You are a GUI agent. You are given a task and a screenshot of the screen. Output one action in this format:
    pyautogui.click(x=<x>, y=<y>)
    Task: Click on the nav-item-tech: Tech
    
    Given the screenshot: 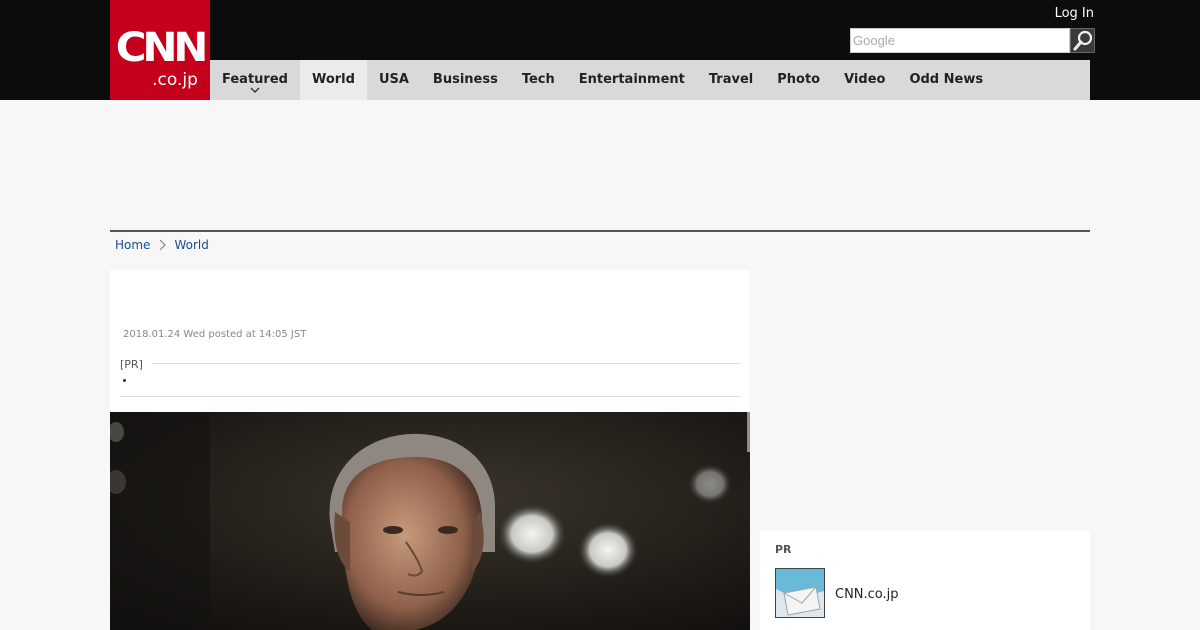 What is the action you would take?
    pyautogui.click(x=538, y=80)
    